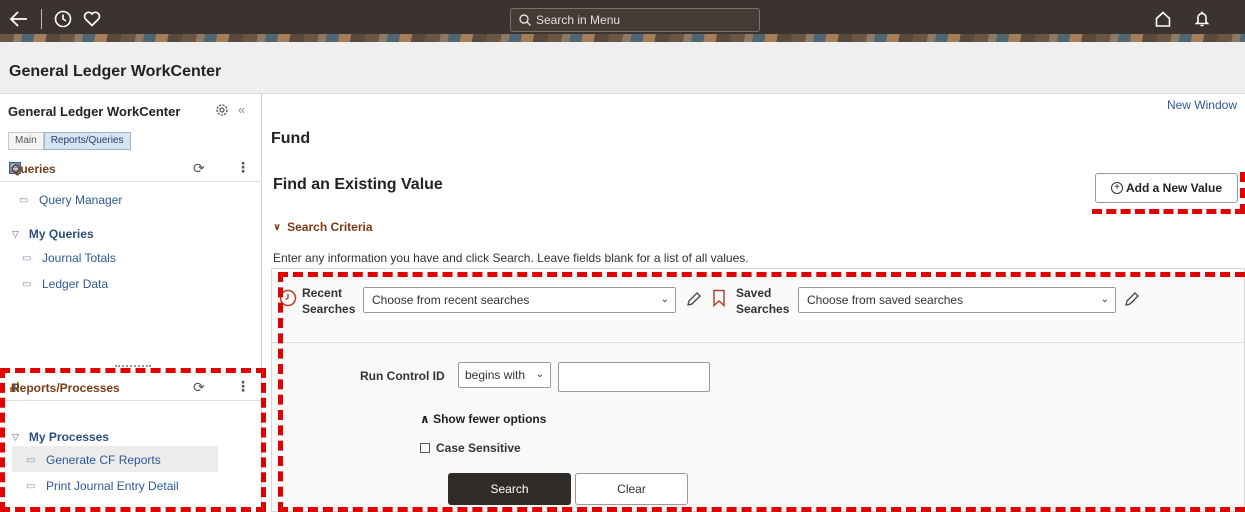  What do you see at coordinates (622, 68) in the screenshot?
I see `page-header: General Ledger WorkCenter` at bounding box center [622, 68].